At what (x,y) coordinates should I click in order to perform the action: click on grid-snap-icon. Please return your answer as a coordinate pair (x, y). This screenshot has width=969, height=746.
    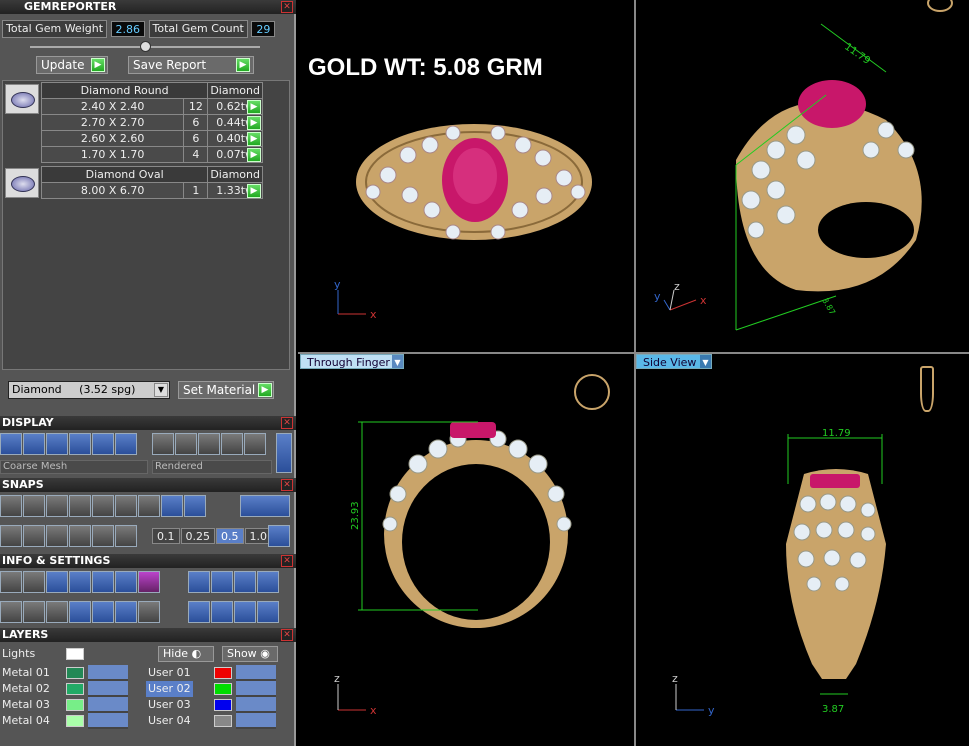
    Looking at the image, I should click on (279, 536).